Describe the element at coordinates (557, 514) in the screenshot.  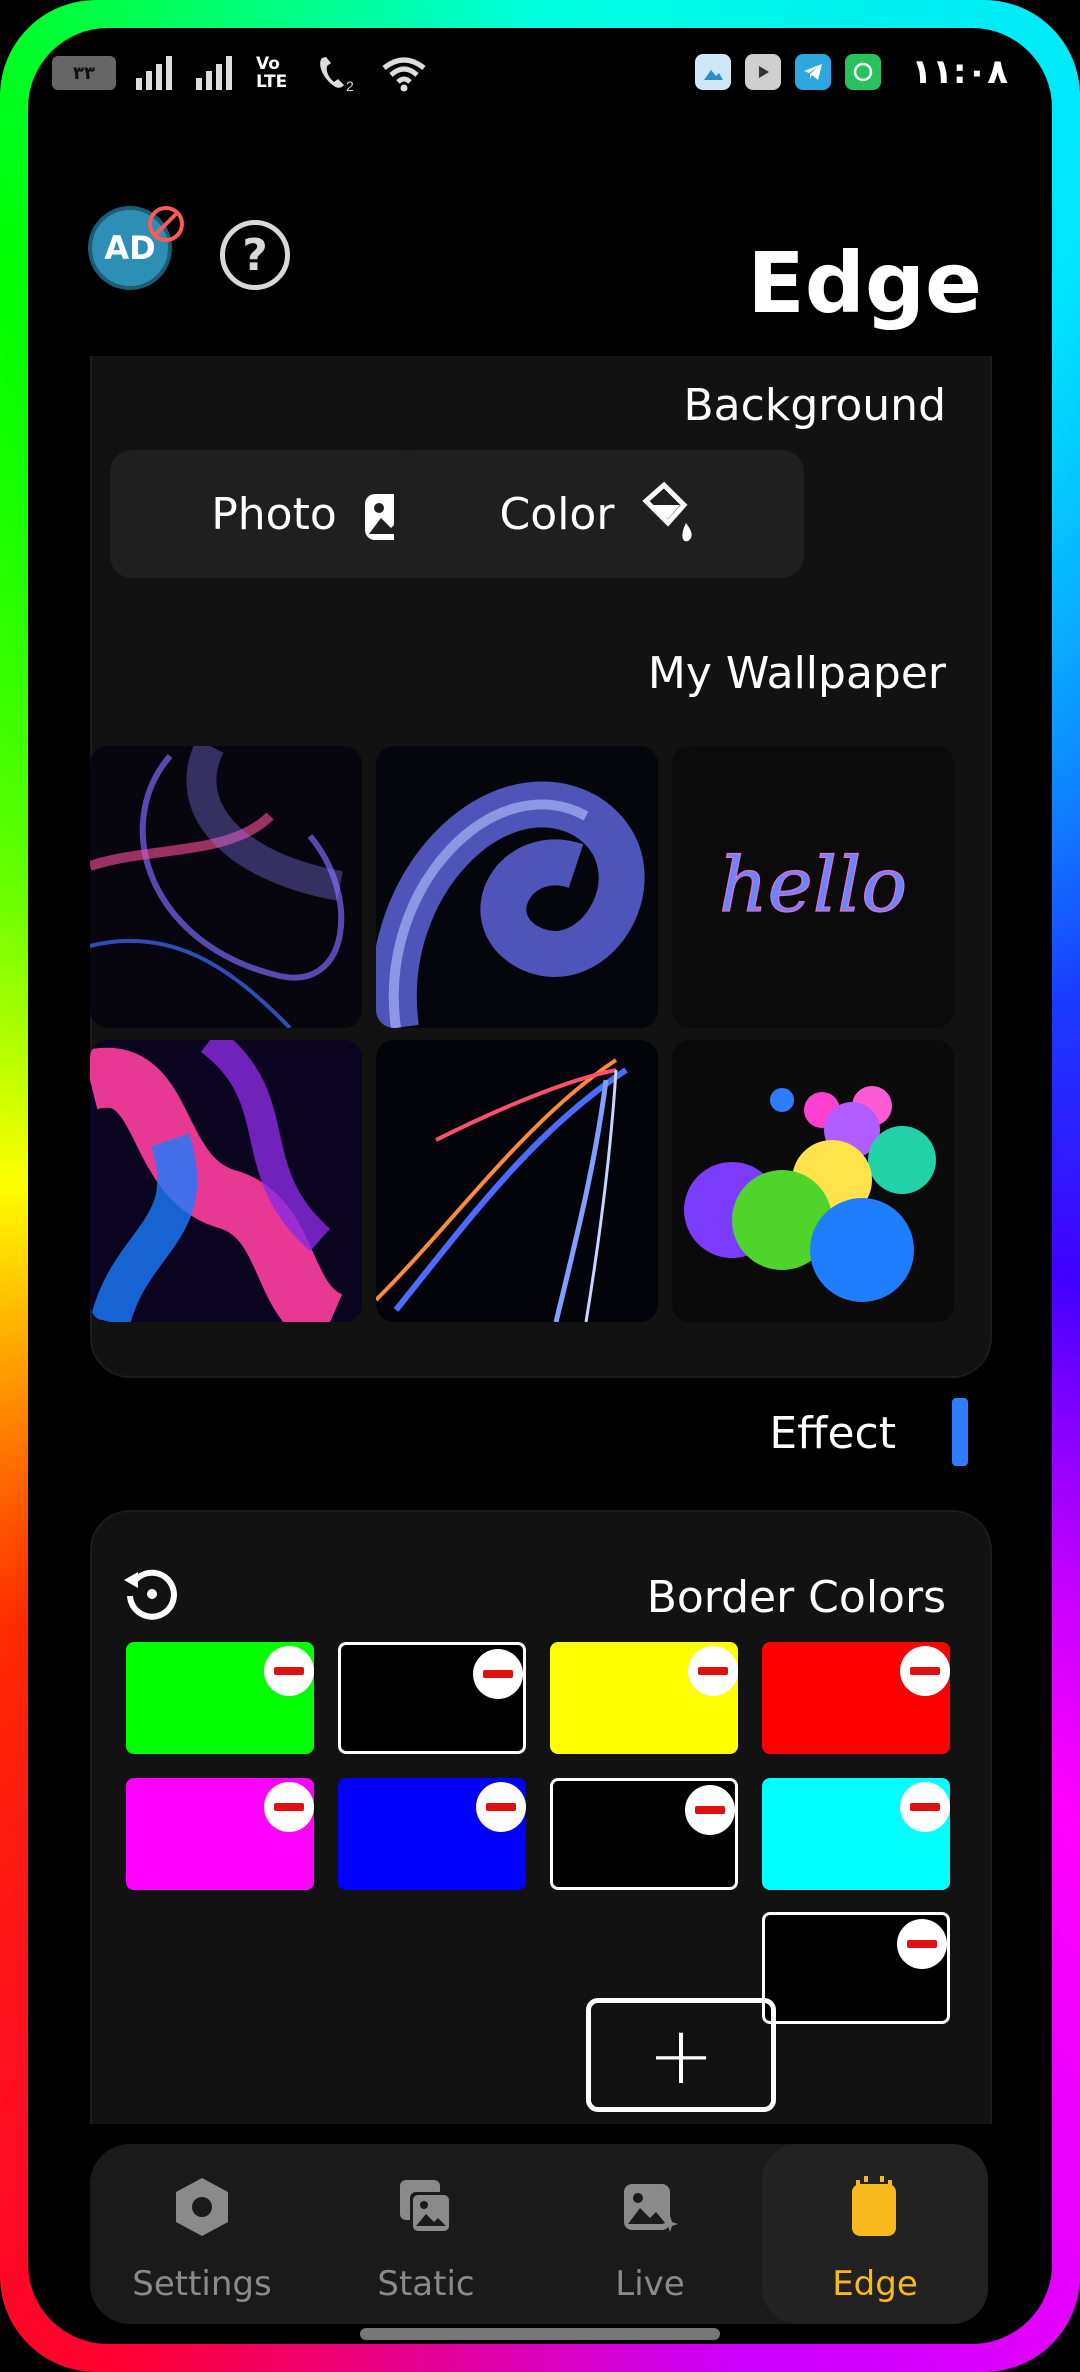
I see `color-button-label: Color` at that location.